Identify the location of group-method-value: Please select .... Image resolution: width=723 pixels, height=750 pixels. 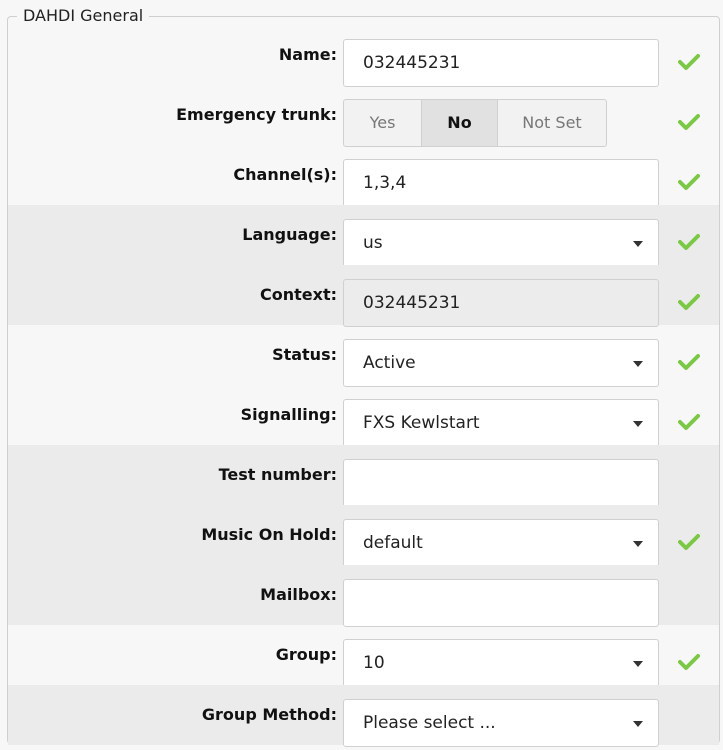
(429, 723).